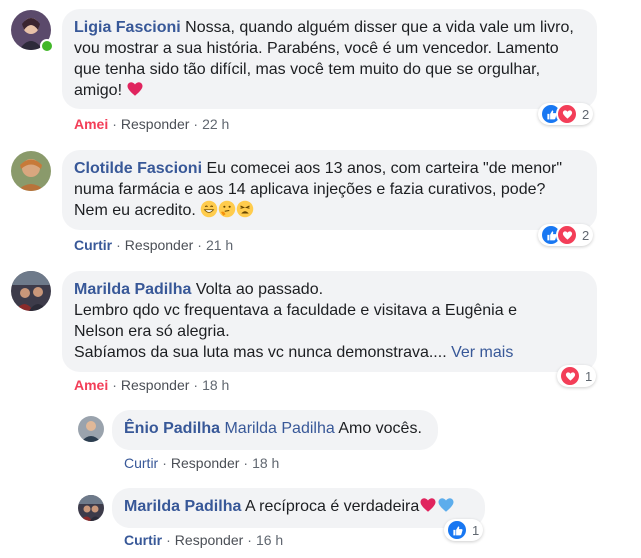 This screenshot has height=558, width=641. I want to click on comment-actions: Amei · Responder · 18 h, so click(152, 385).